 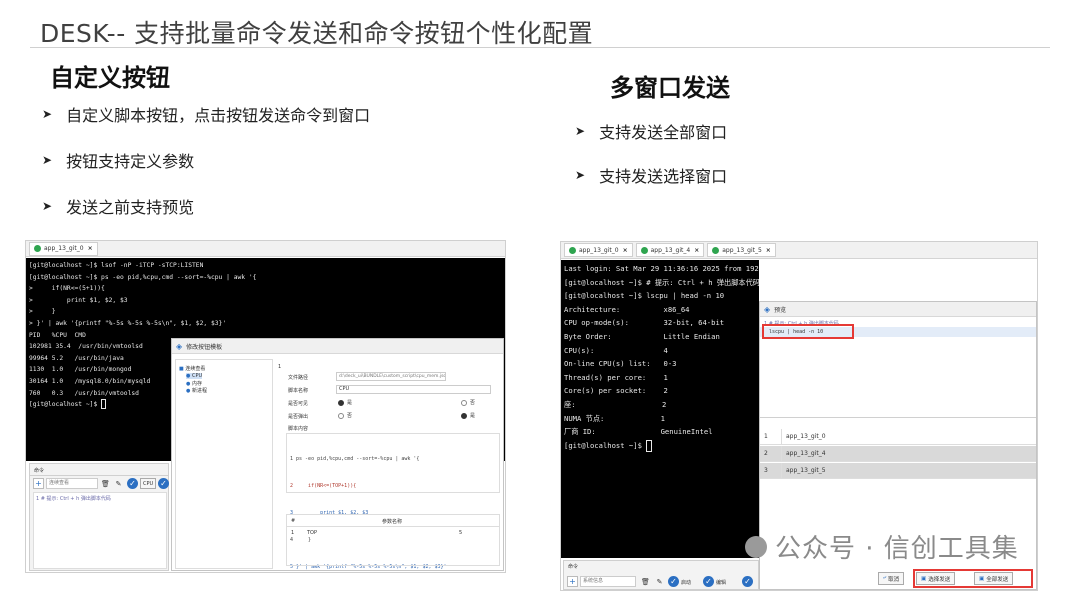 I want to click on cancel-label: 取消, so click(x=894, y=579).